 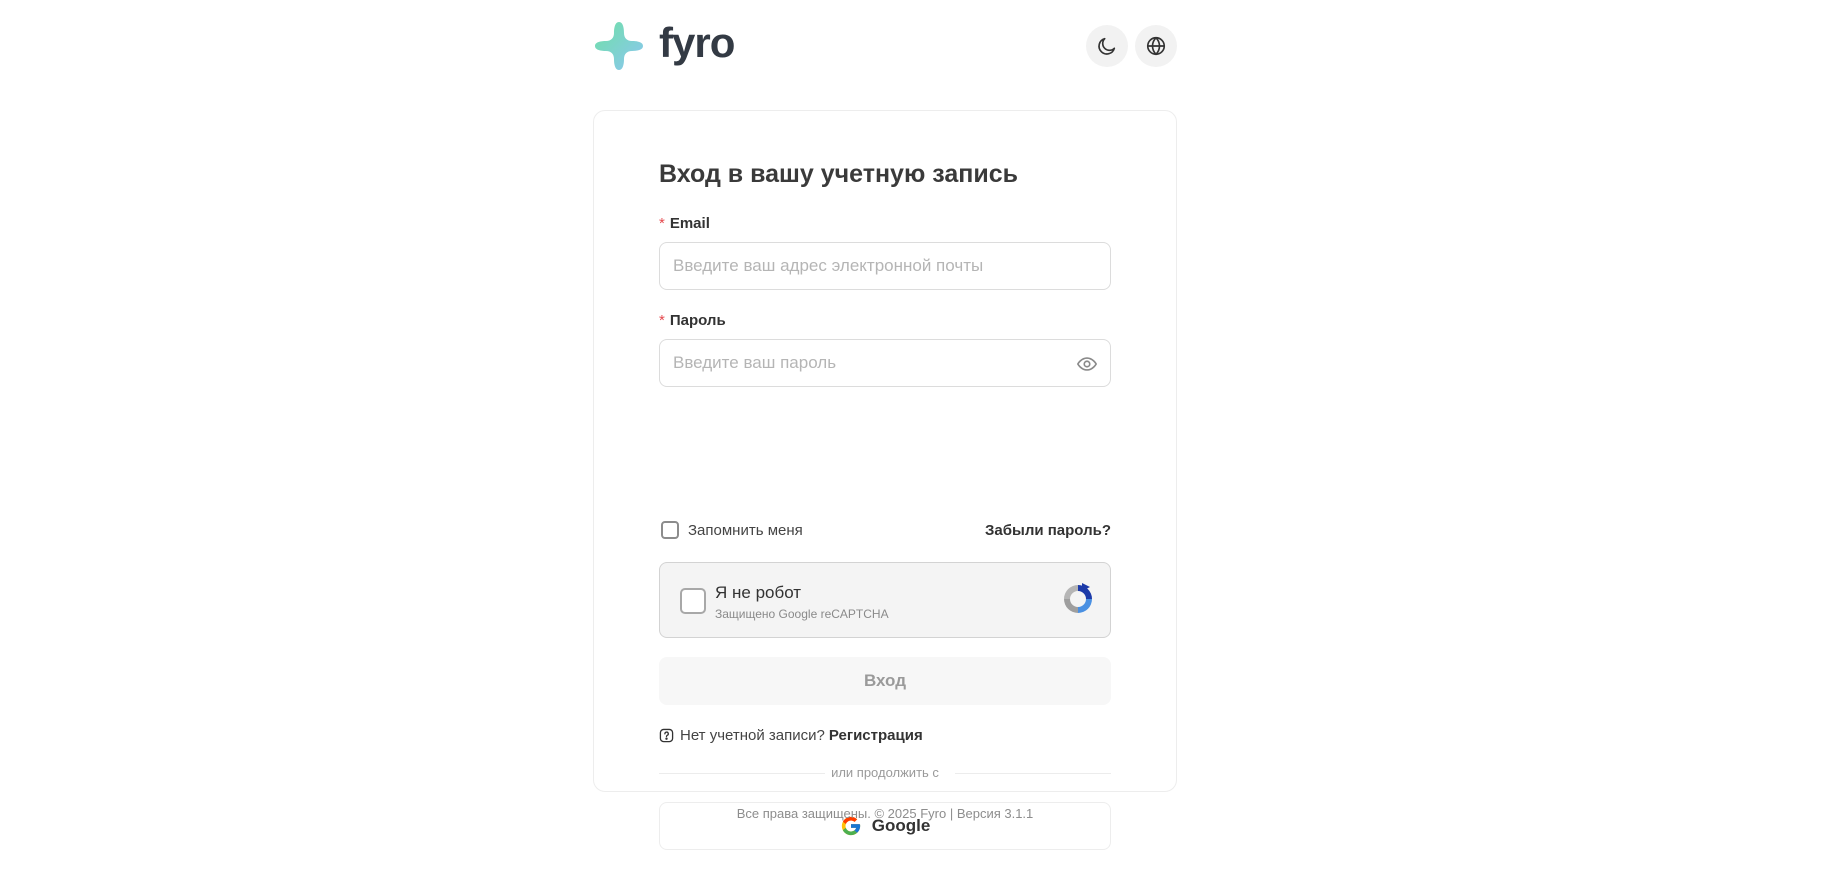 I want to click on divider-line-right, so click(x=1033, y=773).